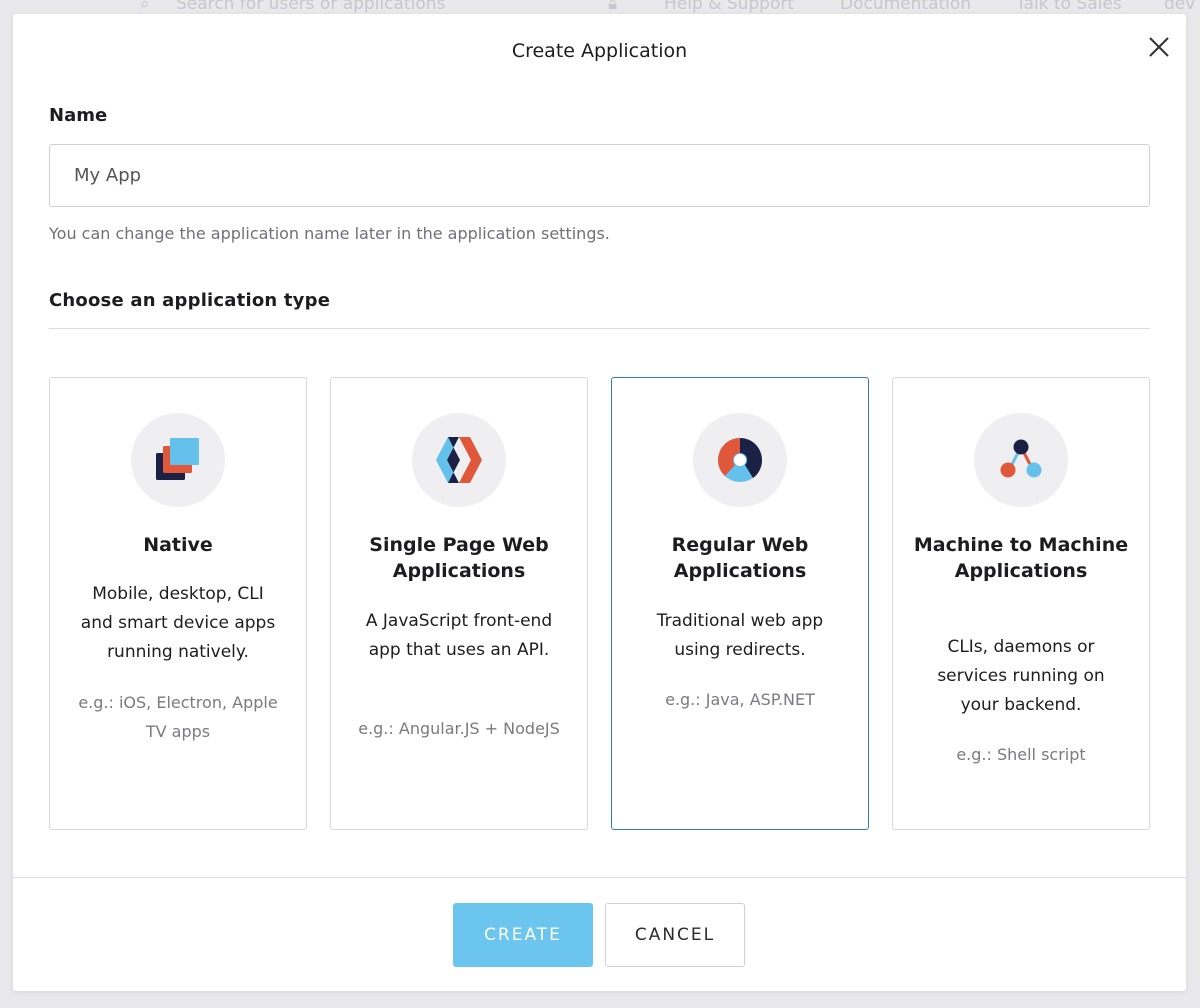 Image resolution: width=1200 pixels, height=1008 pixels. Describe the element at coordinates (599, 877) in the screenshot. I see `footer-divider` at that location.